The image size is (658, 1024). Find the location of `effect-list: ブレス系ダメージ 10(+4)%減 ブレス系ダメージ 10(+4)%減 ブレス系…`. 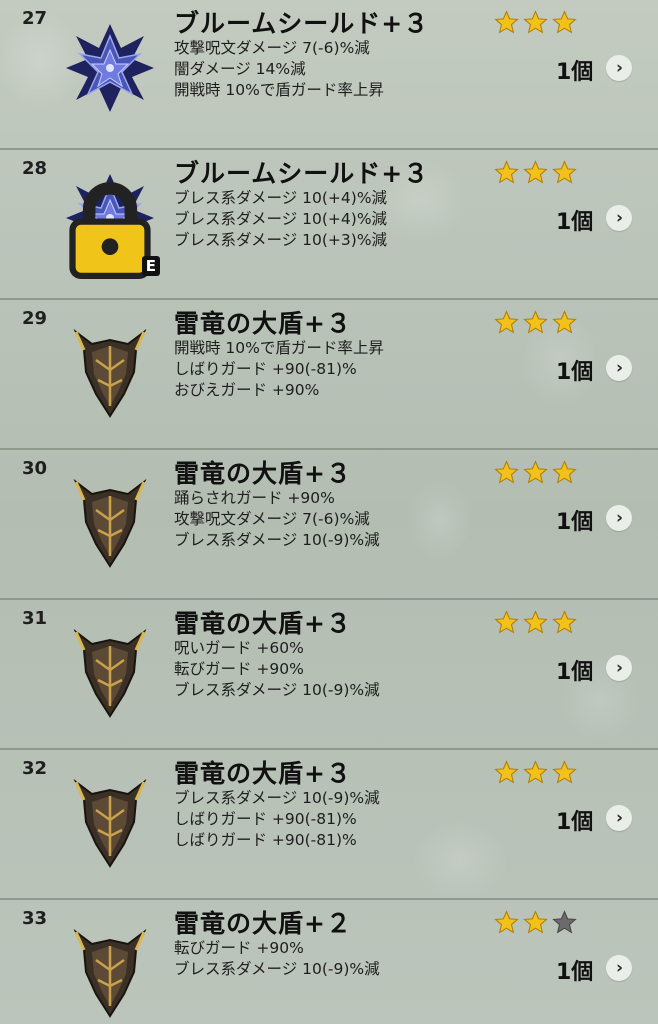

effect-list: ブレス系ダメージ 10(+4)%減 ブレス系ダメージ 10(+4)%減 ブレス系… is located at coordinates (280, 219).